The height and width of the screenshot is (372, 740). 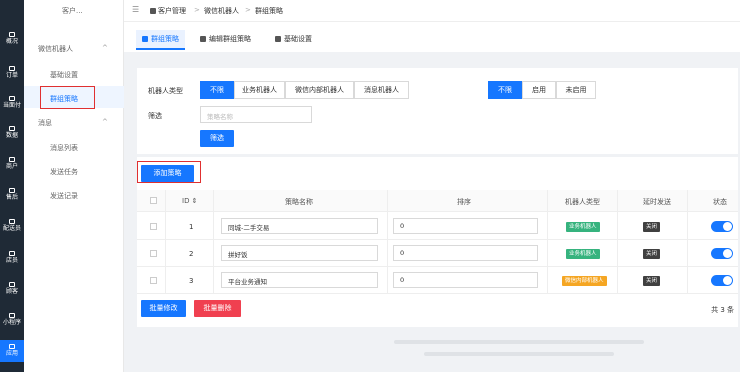 I want to click on row-name-input: 拼好饭, so click(x=299, y=253).